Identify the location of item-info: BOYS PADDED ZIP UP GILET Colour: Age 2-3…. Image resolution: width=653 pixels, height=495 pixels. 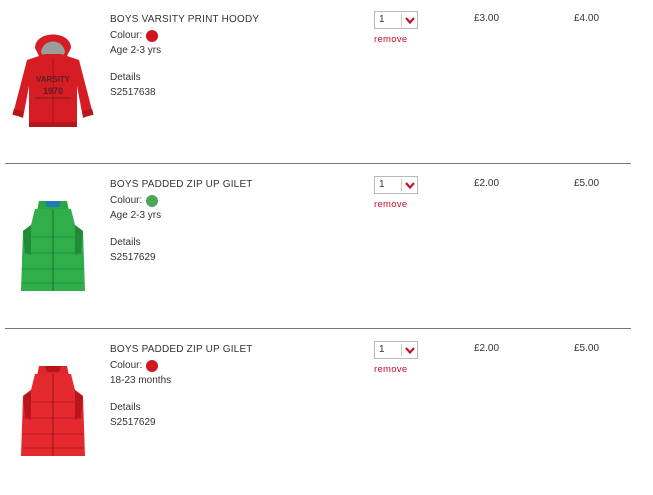
(235, 221).